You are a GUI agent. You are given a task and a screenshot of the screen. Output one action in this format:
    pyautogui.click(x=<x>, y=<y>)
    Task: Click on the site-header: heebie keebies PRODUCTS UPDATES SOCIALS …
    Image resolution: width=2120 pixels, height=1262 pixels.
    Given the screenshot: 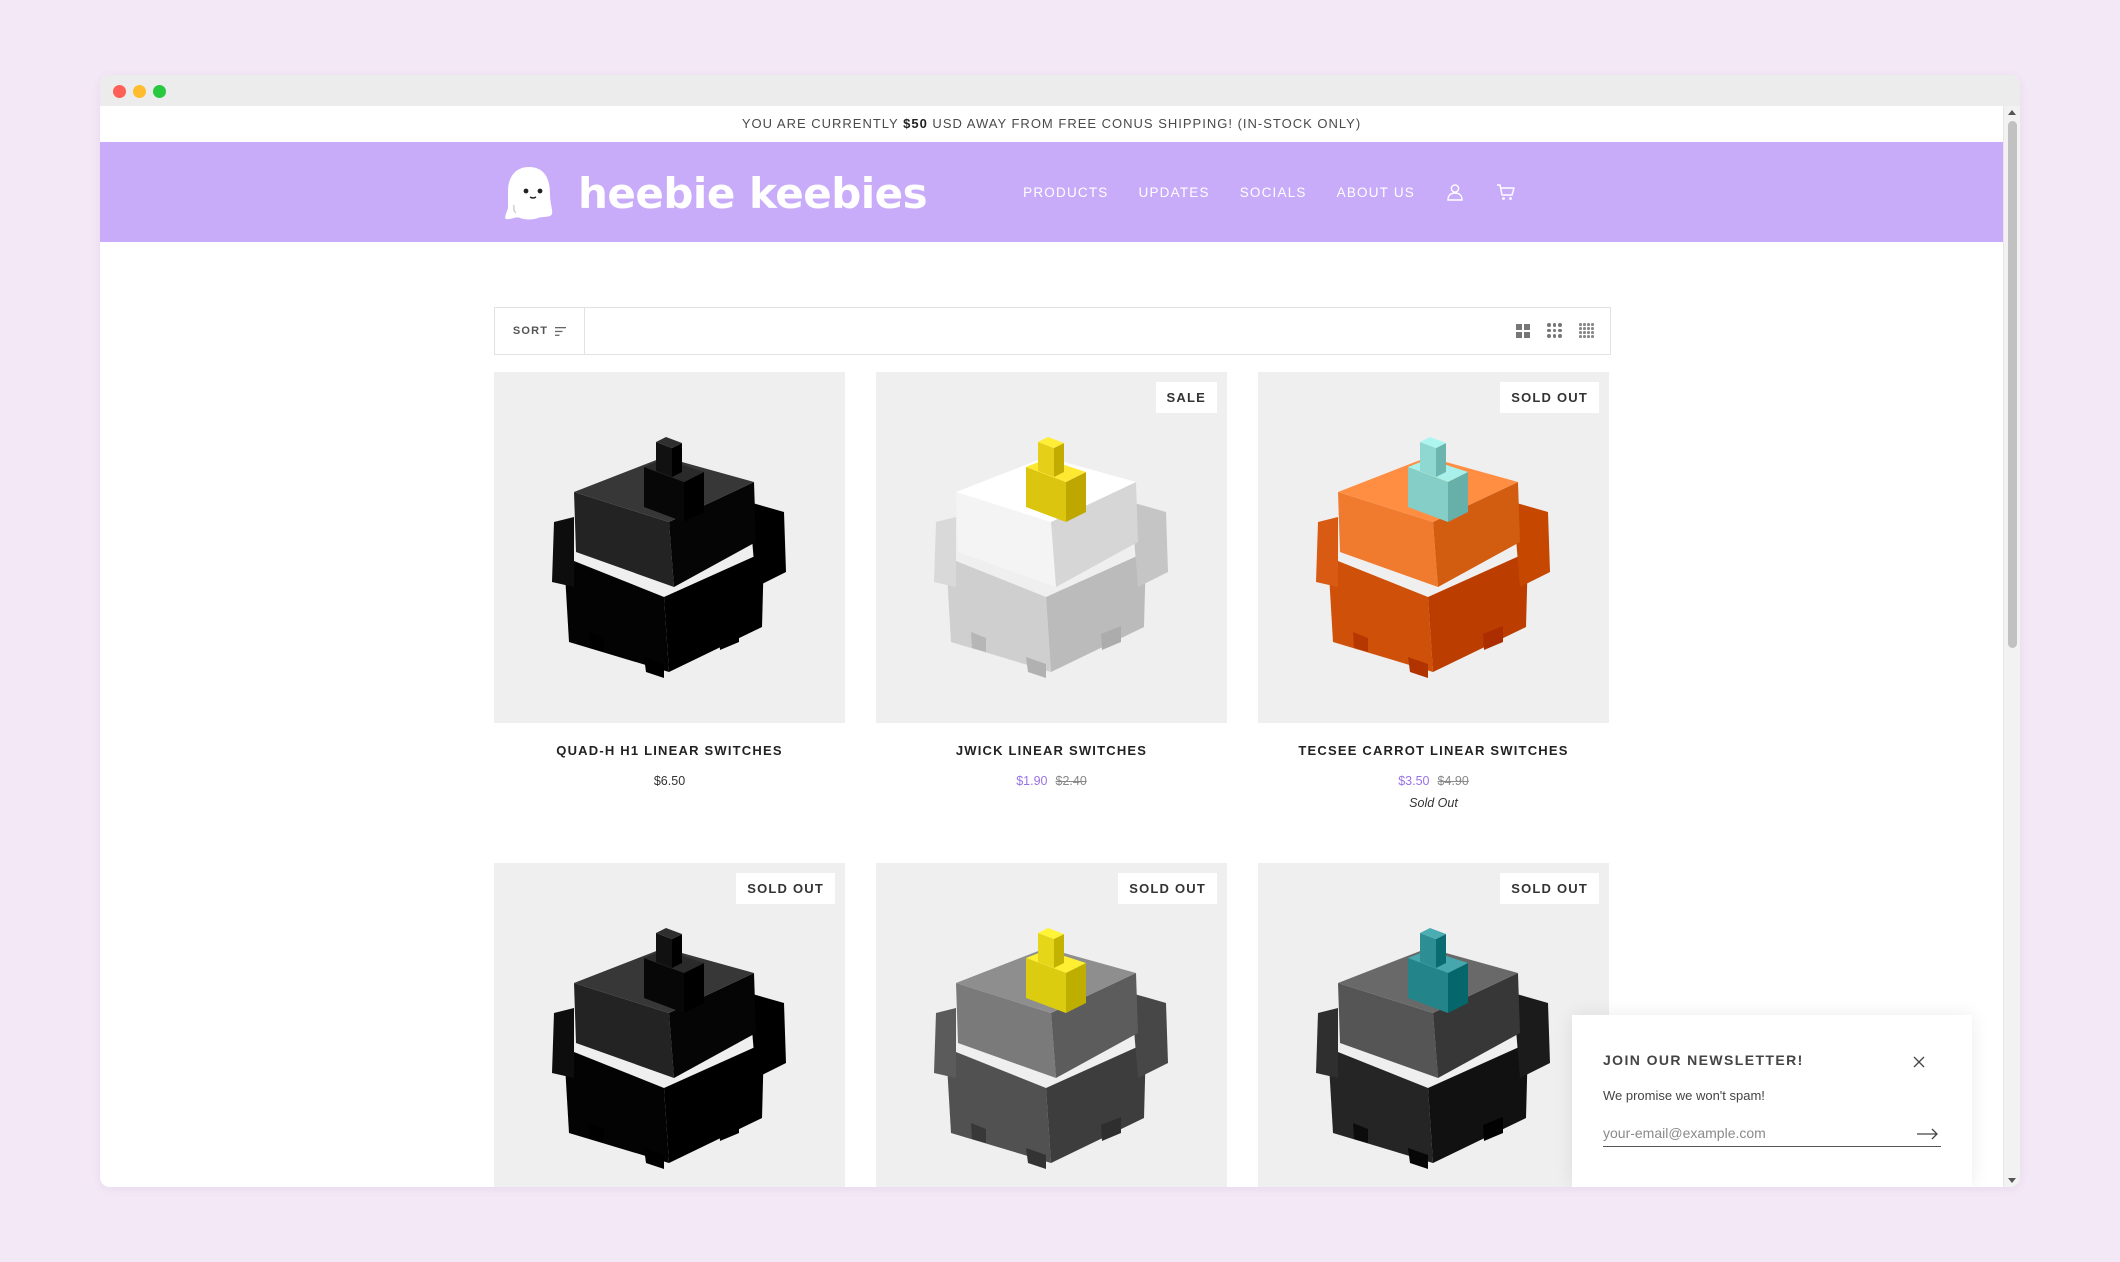 What is the action you would take?
    pyautogui.click(x=1051, y=192)
    